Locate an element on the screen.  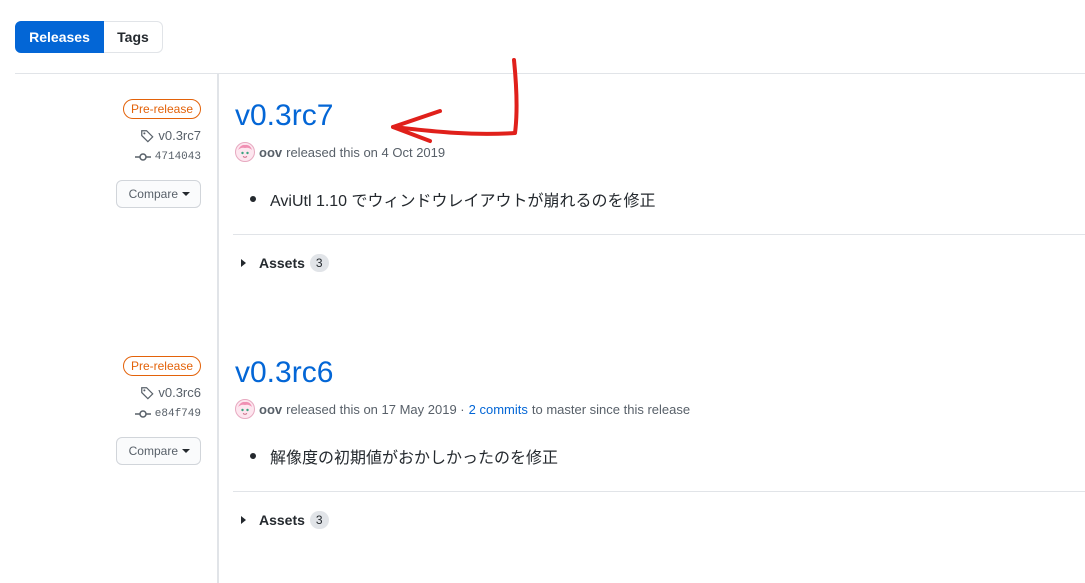
release-meta: oov released this on 4 Oct 2019 is located at coordinates (340, 152).